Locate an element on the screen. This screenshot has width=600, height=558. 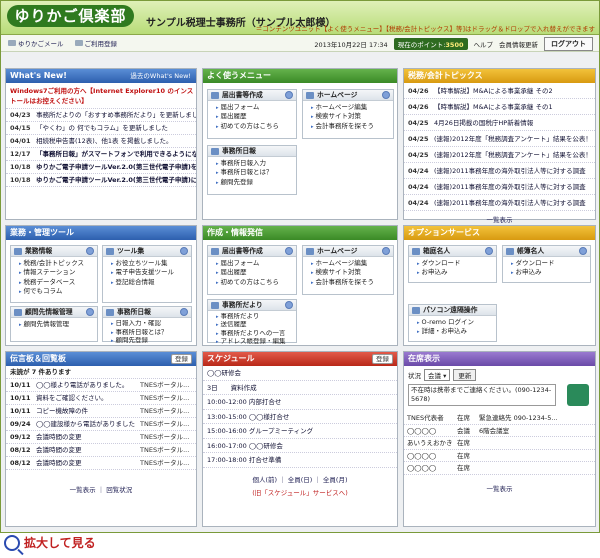
menu-link: 事務所だよりへの一言 is located at coordinates (256, 334).